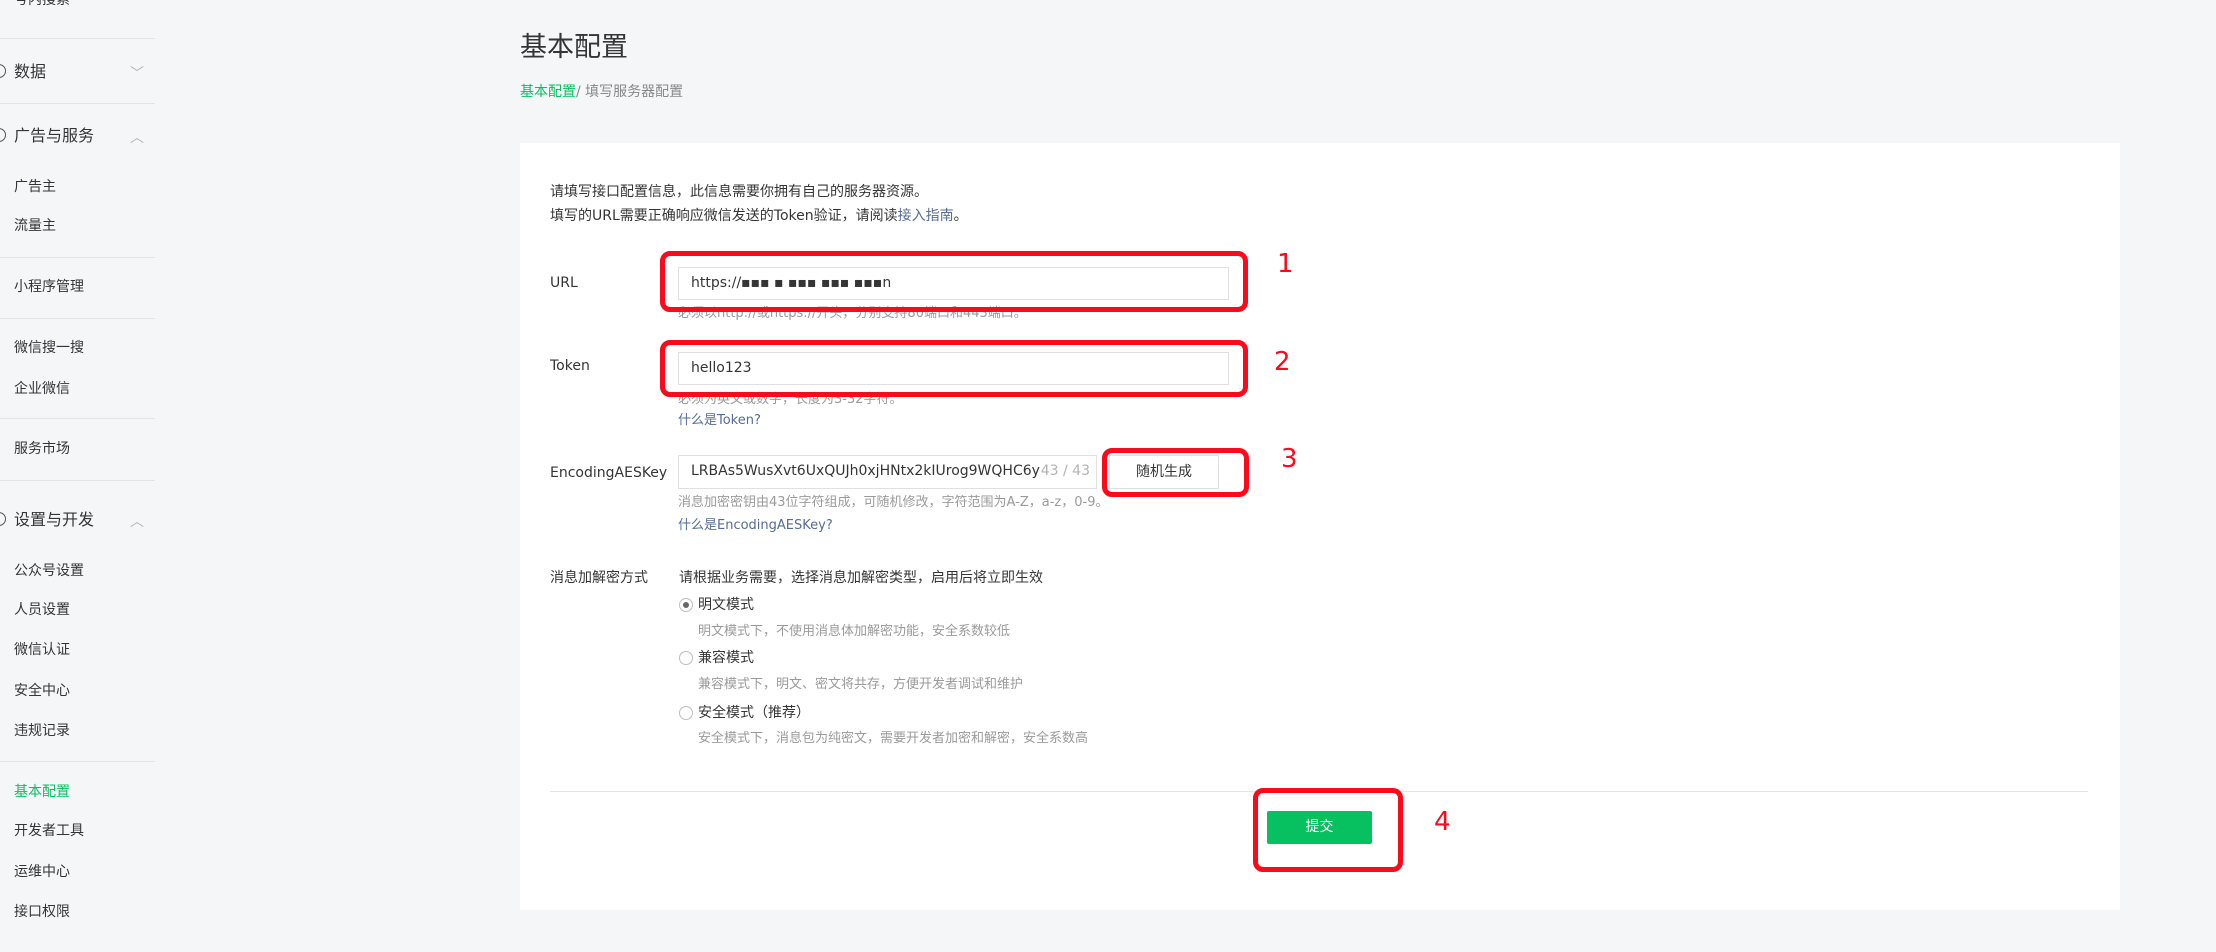 Image resolution: width=2216 pixels, height=952 pixels. What do you see at coordinates (1282, 362) in the screenshot?
I see `annotation-number-2: 2` at bounding box center [1282, 362].